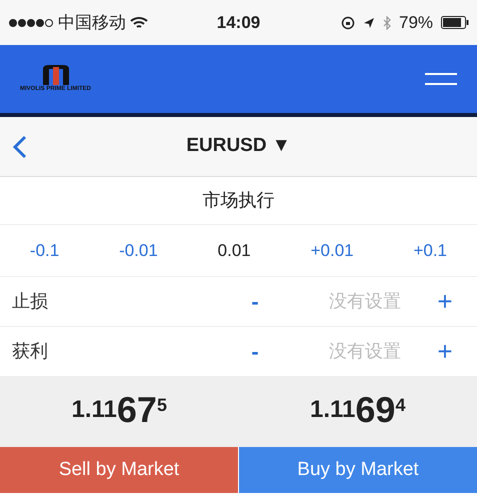 This screenshot has height=500, width=477. What do you see at coordinates (430, 251) in the screenshot?
I see `volume-step-button: +0.1` at bounding box center [430, 251].